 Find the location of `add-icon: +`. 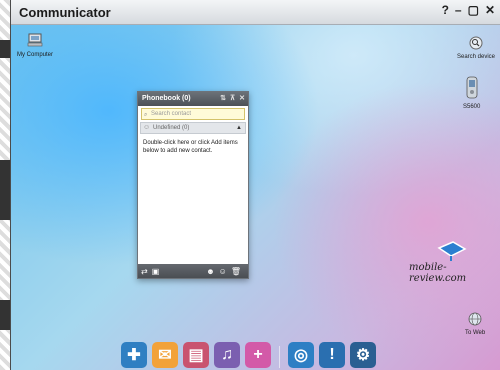

add-icon: + is located at coordinates (258, 355).